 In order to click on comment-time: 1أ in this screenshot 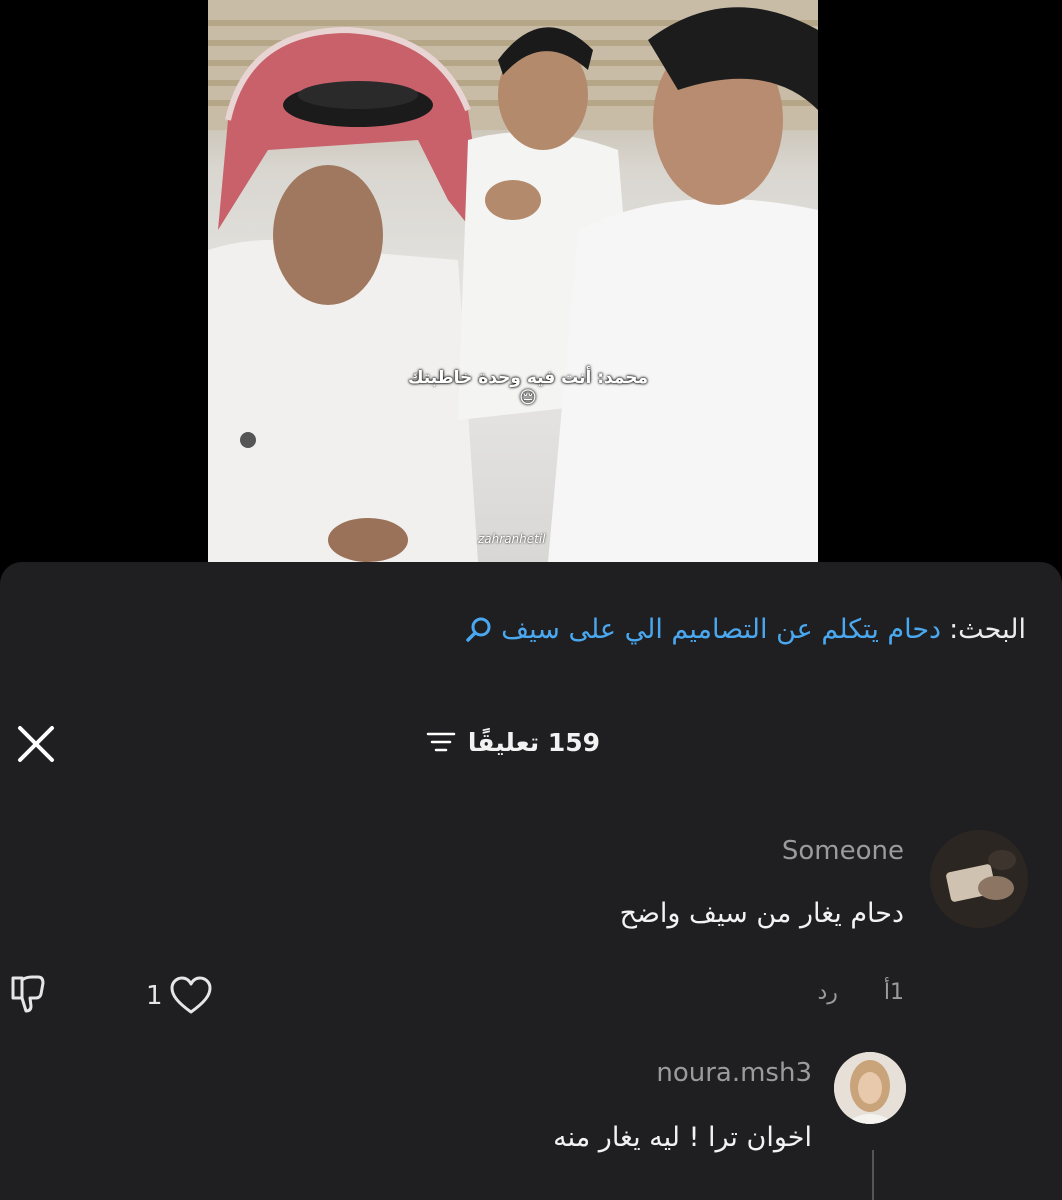, I will do `click(893, 992)`.